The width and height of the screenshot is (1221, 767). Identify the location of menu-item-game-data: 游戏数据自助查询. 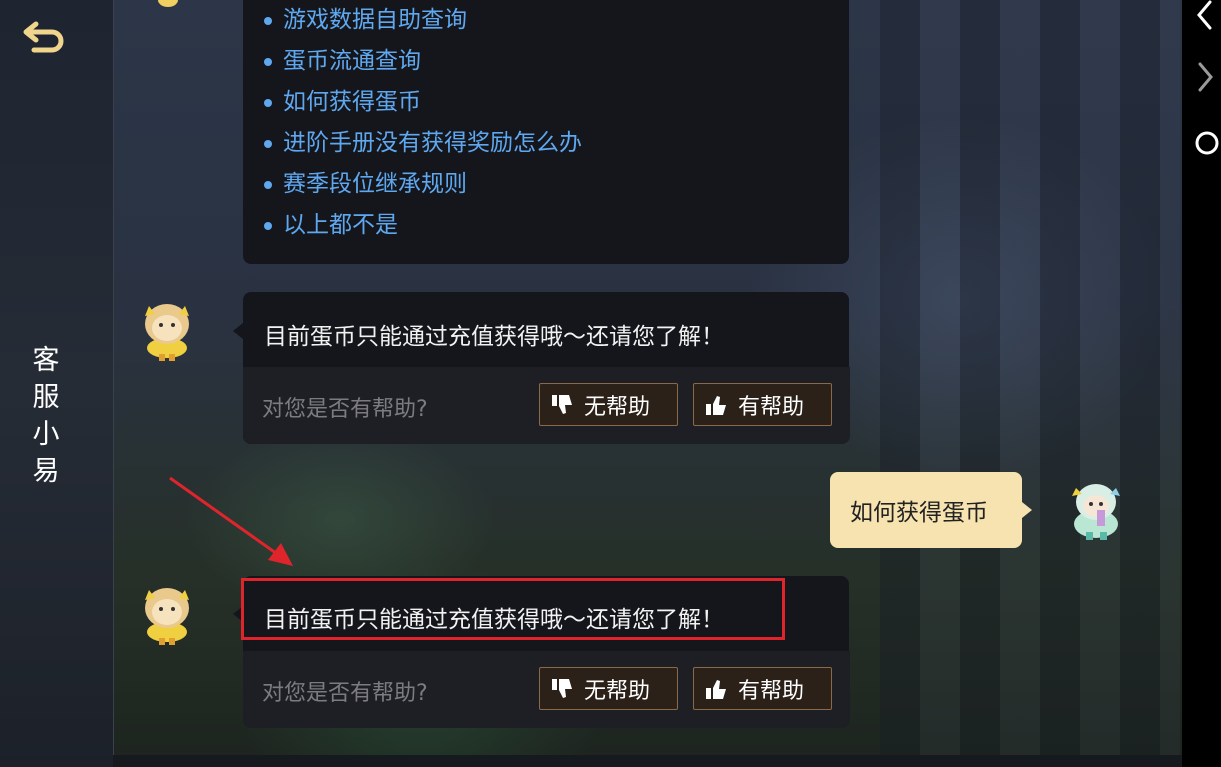
(412, 20).